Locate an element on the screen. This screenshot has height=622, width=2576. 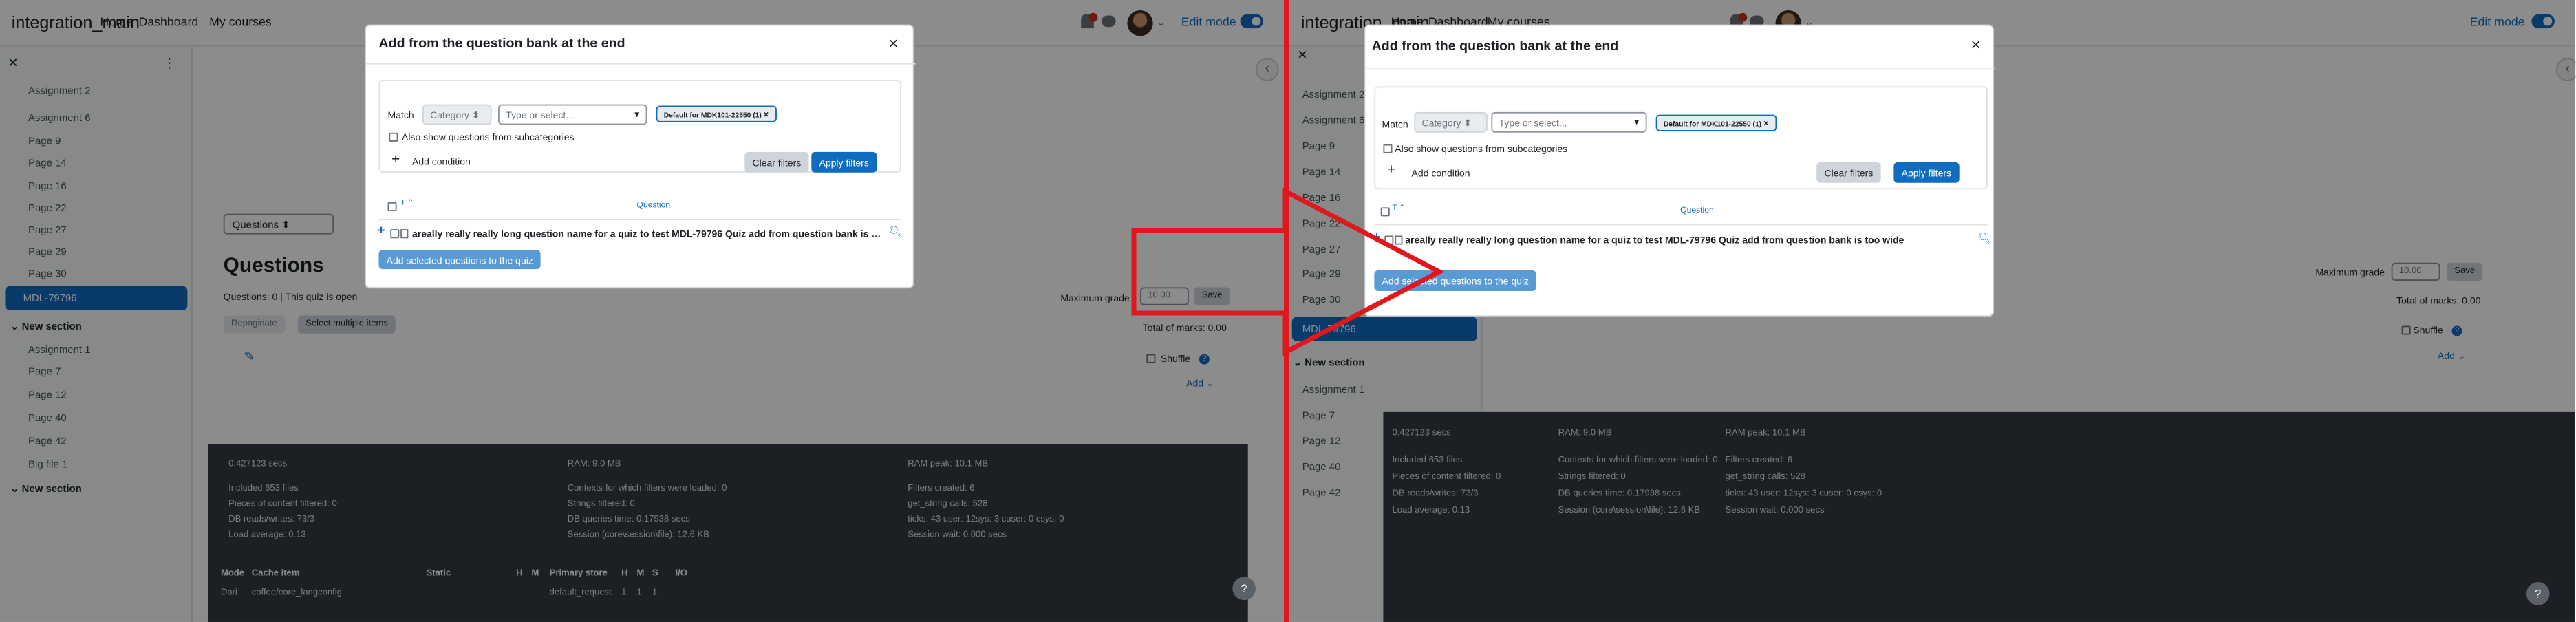
add-selected-label: Add selected questions to the quiz is located at coordinates (459, 260).